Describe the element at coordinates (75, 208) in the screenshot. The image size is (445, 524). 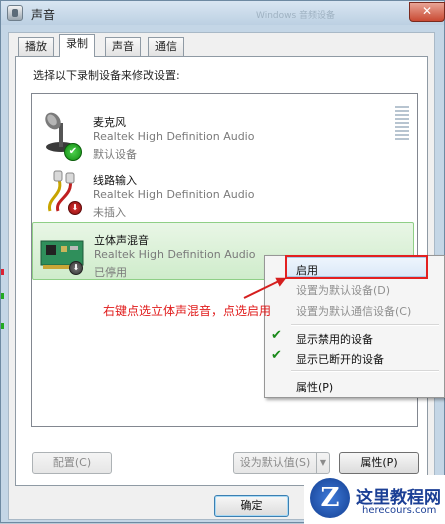
I see `unplugged-icon: ⬇` at that location.